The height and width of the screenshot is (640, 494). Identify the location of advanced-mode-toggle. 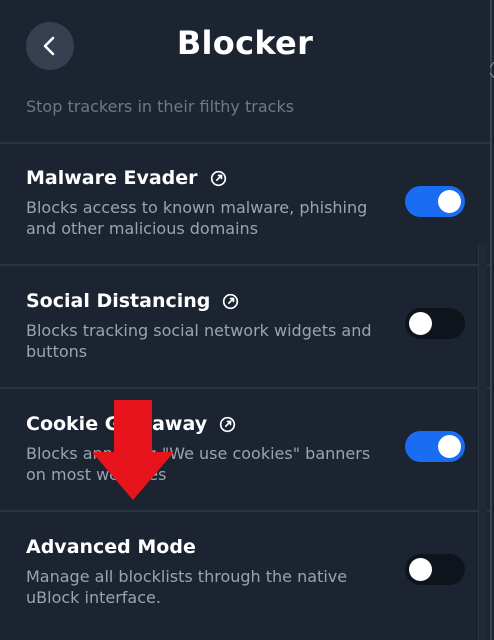
(435, 569).